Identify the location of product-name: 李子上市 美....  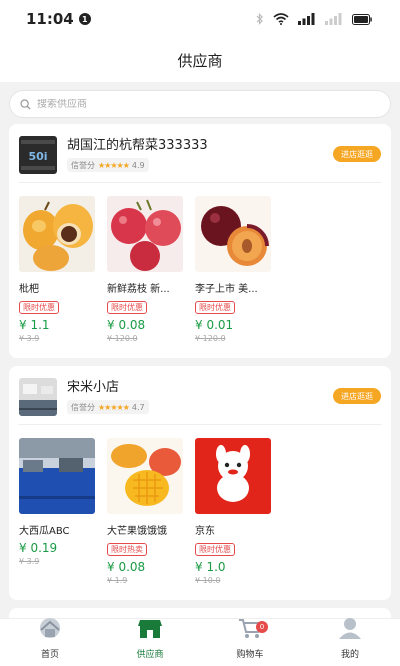
(226, 289).